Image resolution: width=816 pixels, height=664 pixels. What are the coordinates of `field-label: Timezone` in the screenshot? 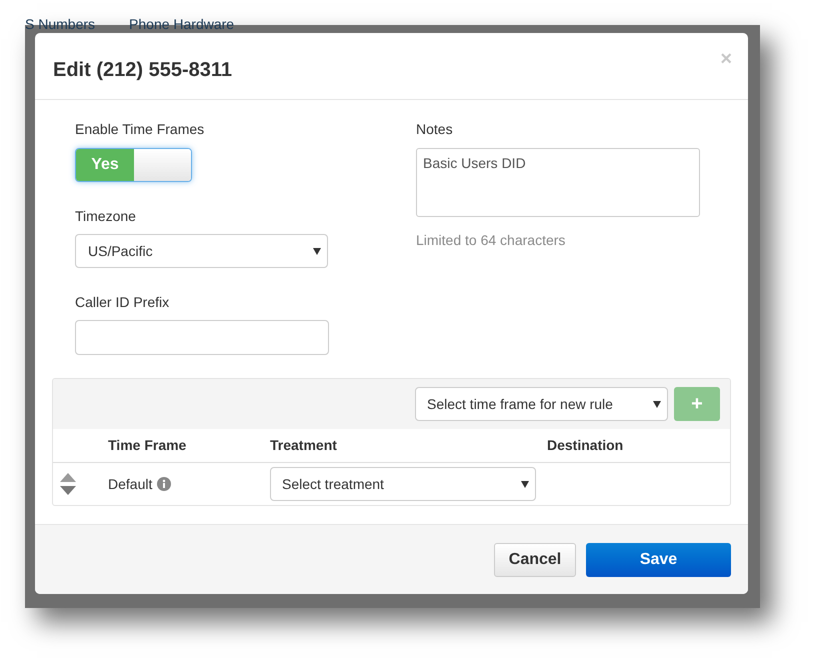 It's located at (106, 216).